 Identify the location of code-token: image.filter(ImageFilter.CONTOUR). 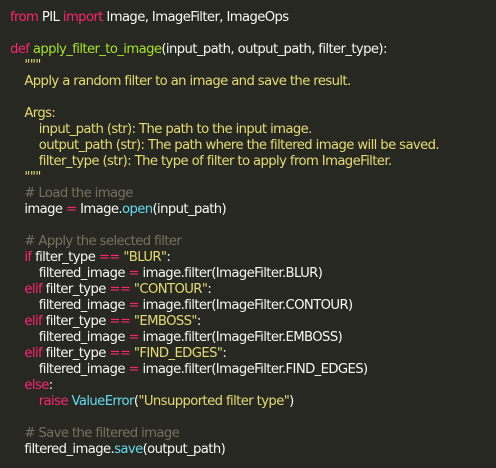
(246, 305).